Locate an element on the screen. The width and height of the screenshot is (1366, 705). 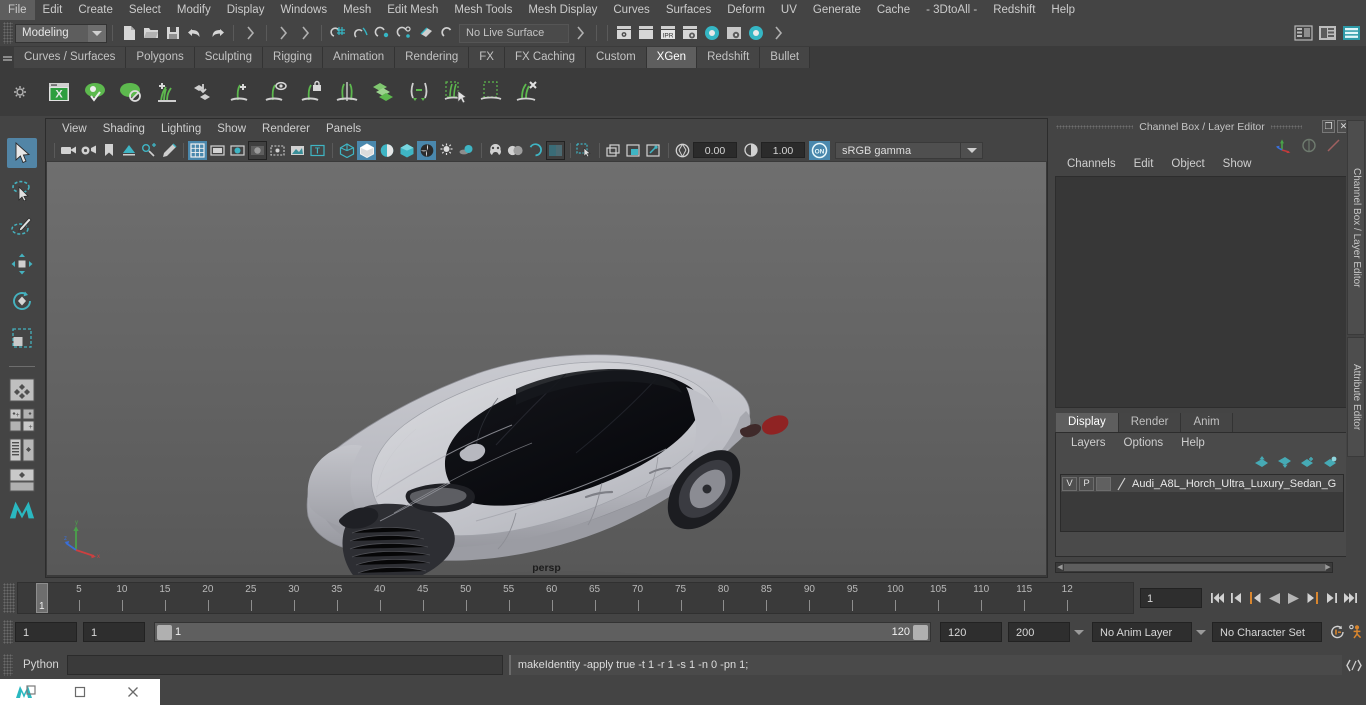
grid-toggle-icon is located at coordinates (197, 150).